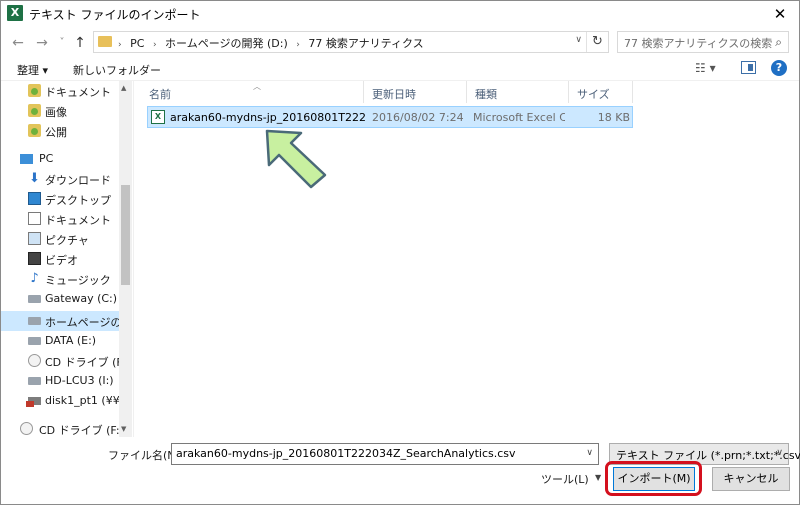 This screenshot has width=800, height=505. I want to click on document-icon, so click(34, 218).